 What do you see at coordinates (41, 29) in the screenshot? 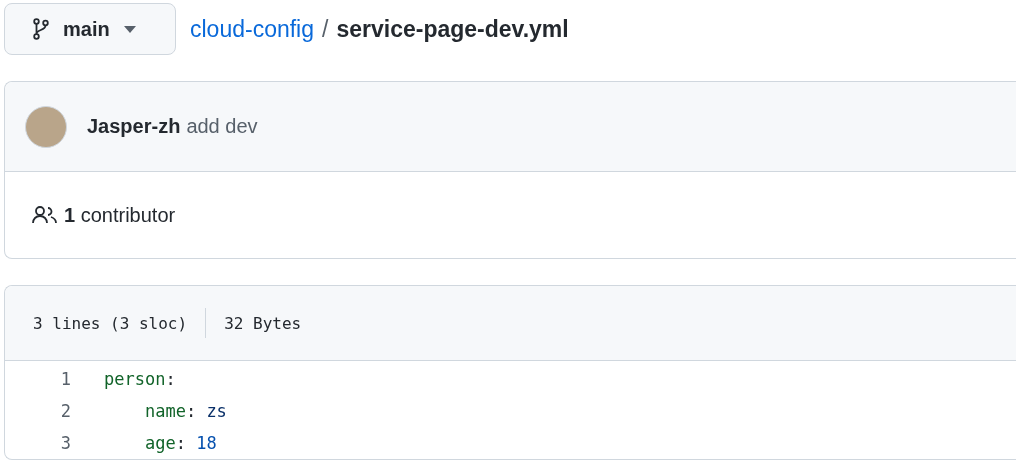
I see `branch-icon` at bounding box center [41, 29].